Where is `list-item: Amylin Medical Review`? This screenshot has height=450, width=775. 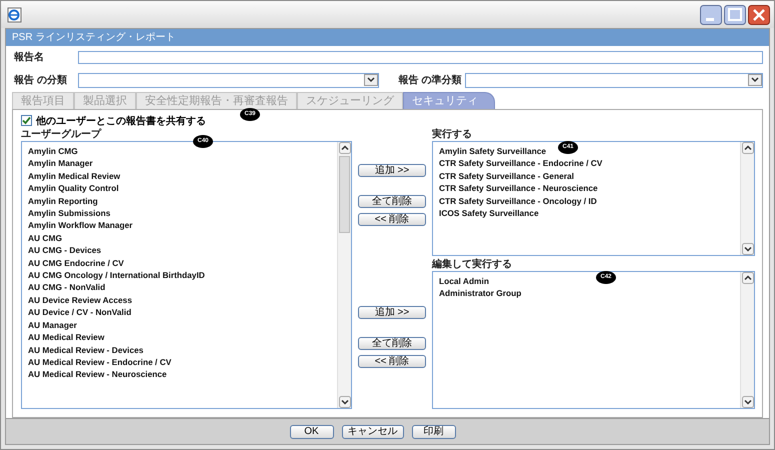 list-item: Amylin Medical Review is located at coordinates (74, 176).